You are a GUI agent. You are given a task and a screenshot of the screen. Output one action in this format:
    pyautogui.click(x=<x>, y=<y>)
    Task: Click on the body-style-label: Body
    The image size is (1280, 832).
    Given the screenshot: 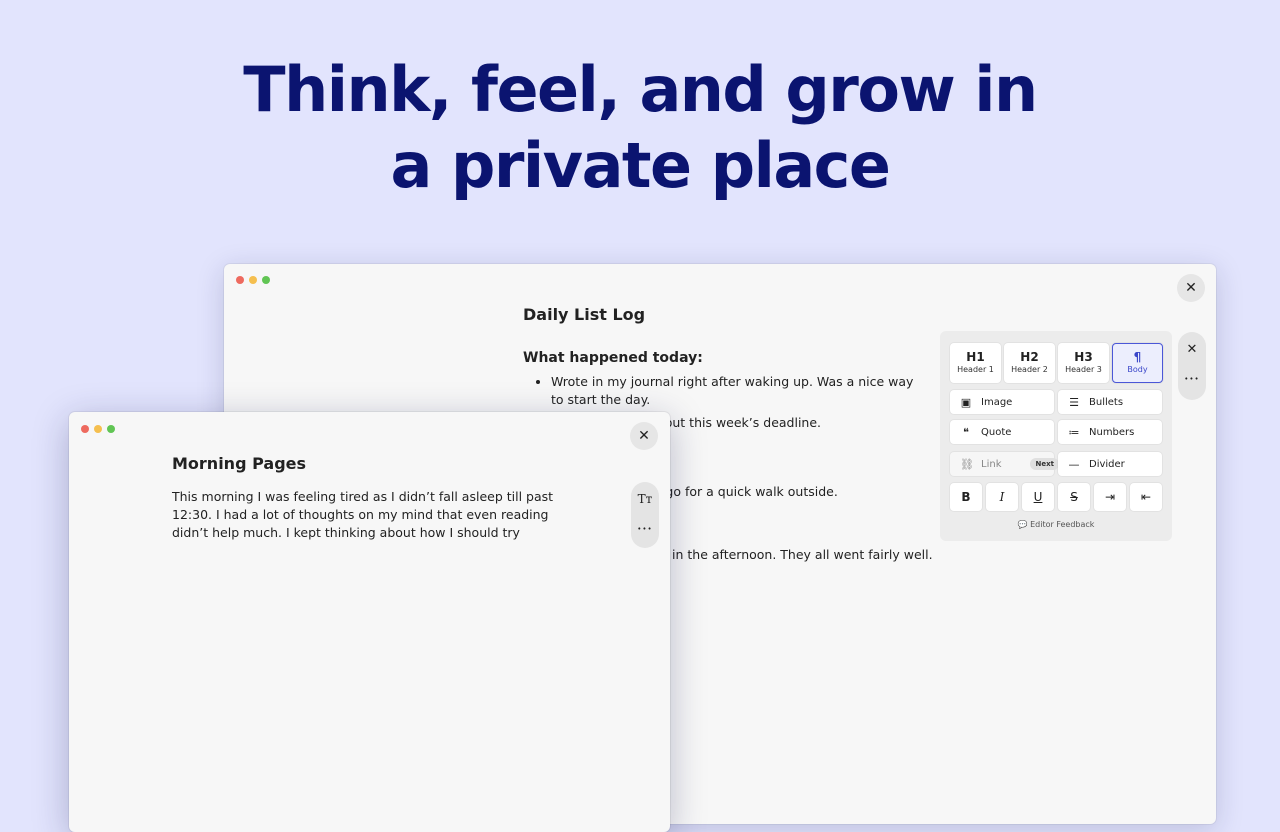 What is the action you would take?
    pyautogui.click(x=1137, y=369)
    